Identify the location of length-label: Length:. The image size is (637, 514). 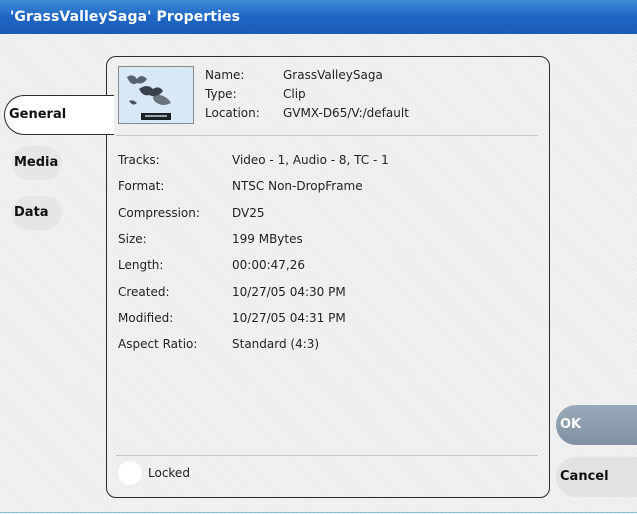
(141, 265).